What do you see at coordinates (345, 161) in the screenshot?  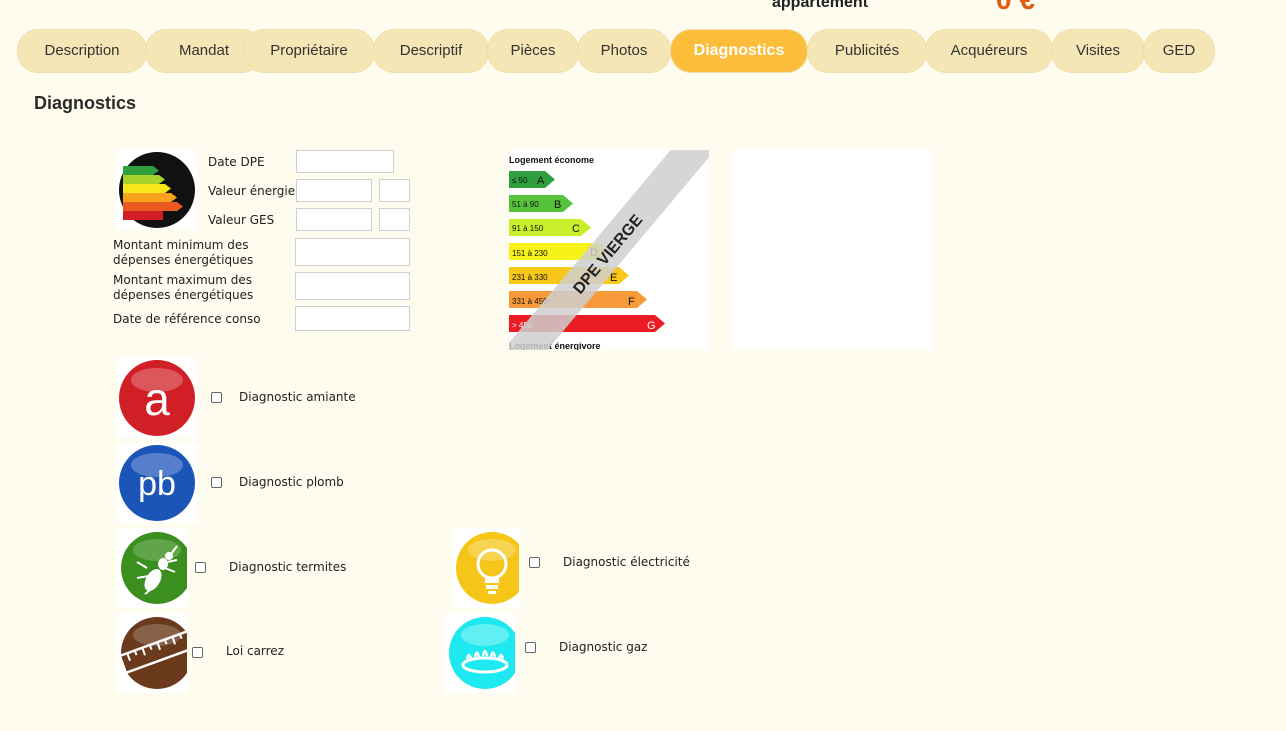 I see `date-dpe-input` at bounding box center [345, 161].